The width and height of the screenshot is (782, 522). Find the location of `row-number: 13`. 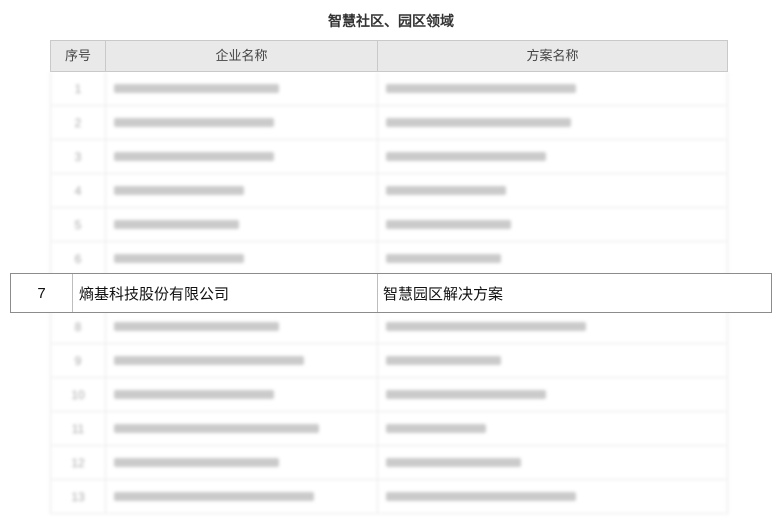

row-number: 13 is located at coordinates (78, 496).